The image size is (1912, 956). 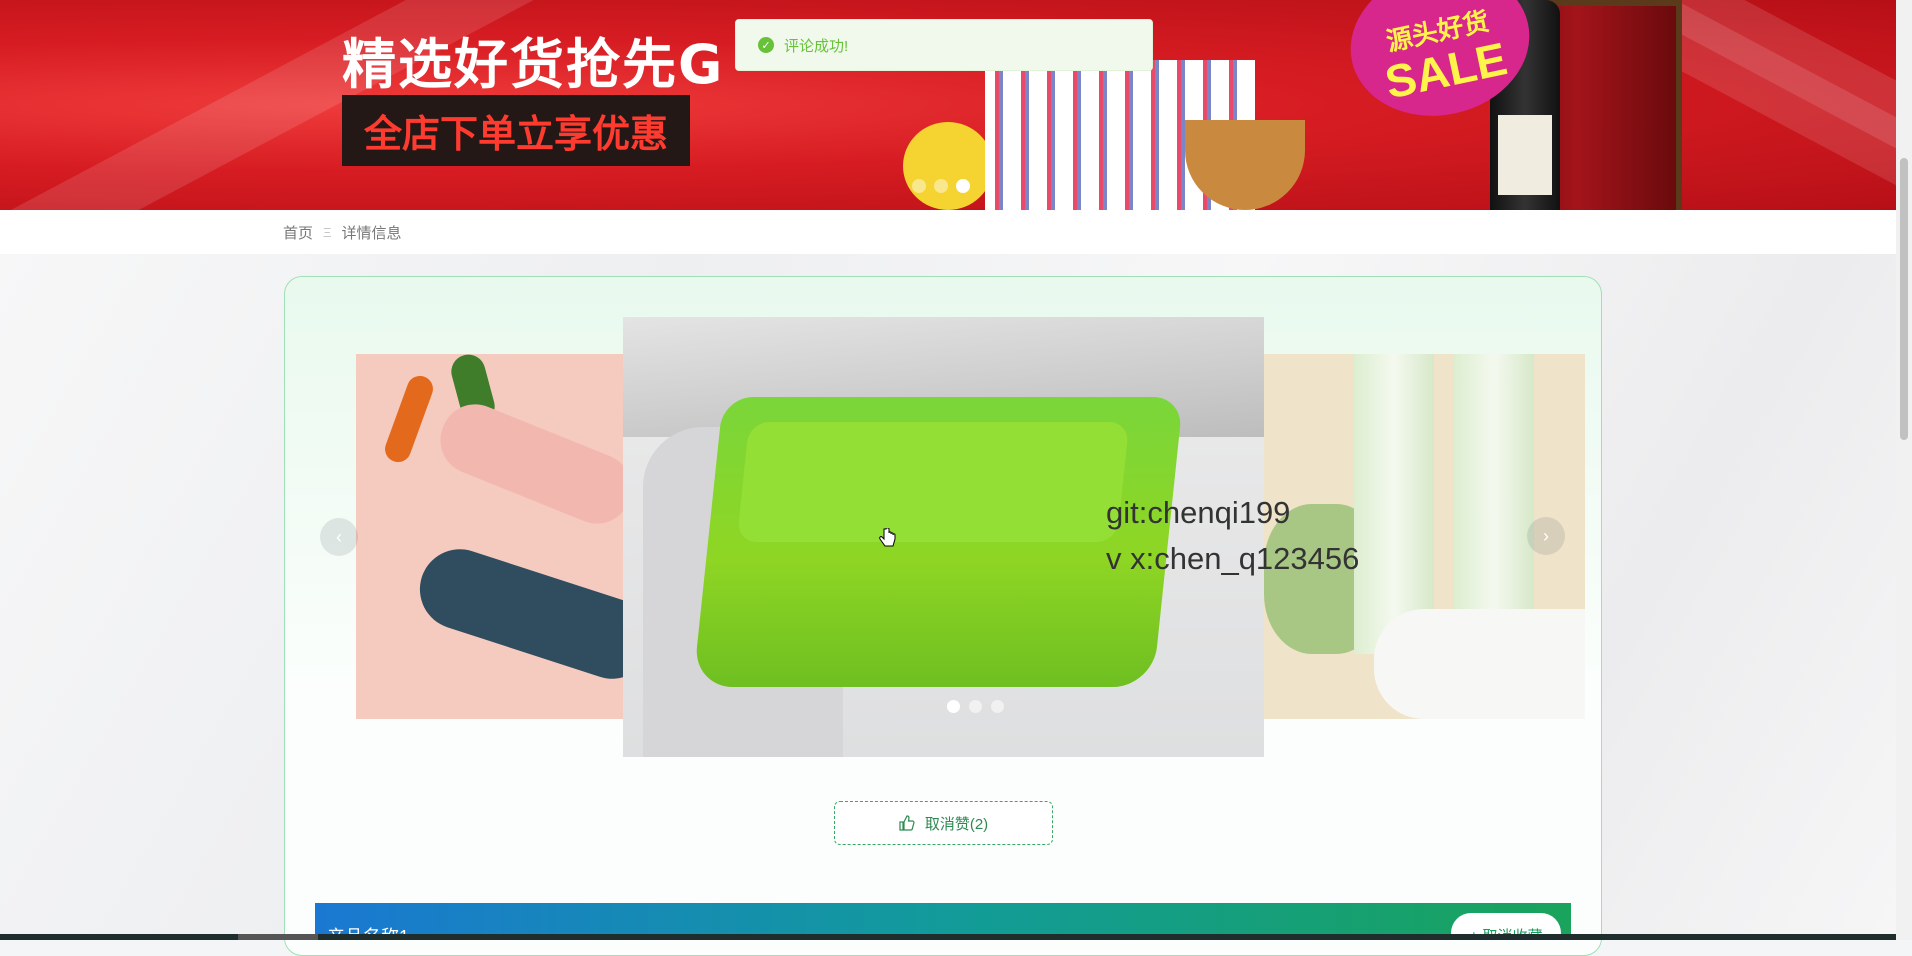 What do you see at coordinates (956, 824) in the screenshot?
I see `unlike-button-label: 取消赞(2)` at bounding box center [956, 824].